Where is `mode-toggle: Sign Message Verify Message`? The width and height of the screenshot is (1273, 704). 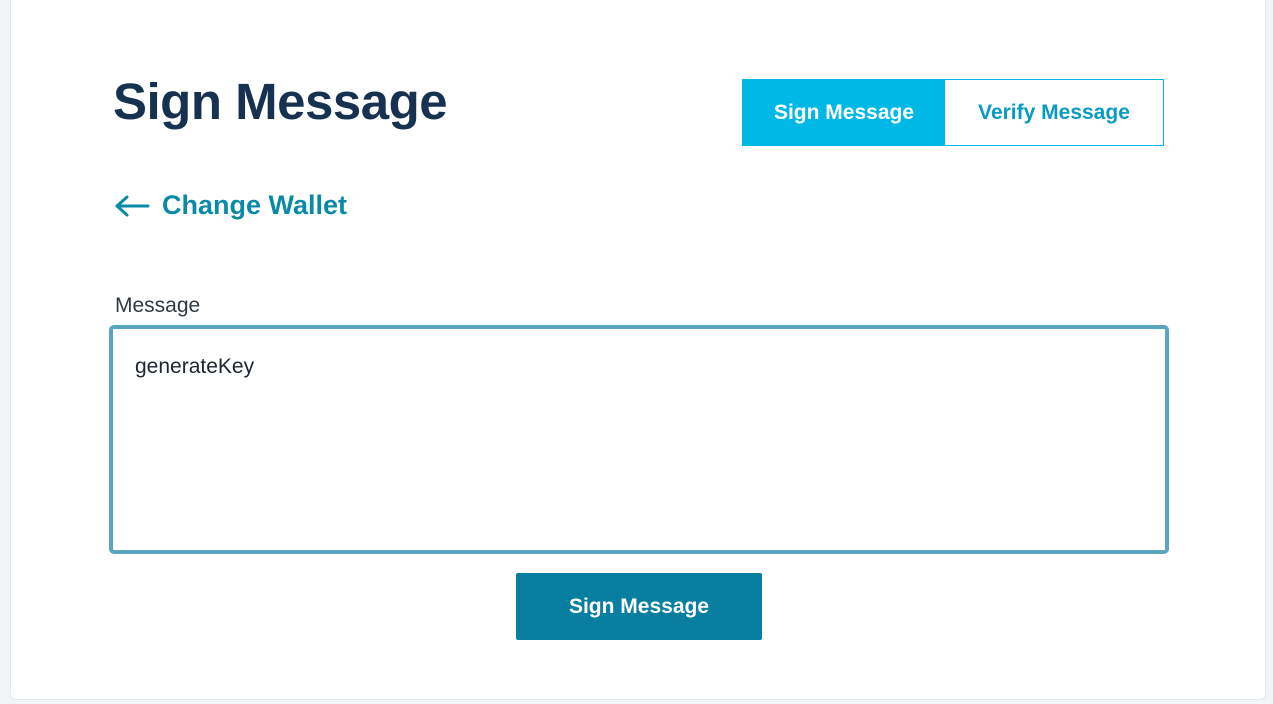
mode-toggle: Sign Message Verify Message is located at coordinates (953, 112).